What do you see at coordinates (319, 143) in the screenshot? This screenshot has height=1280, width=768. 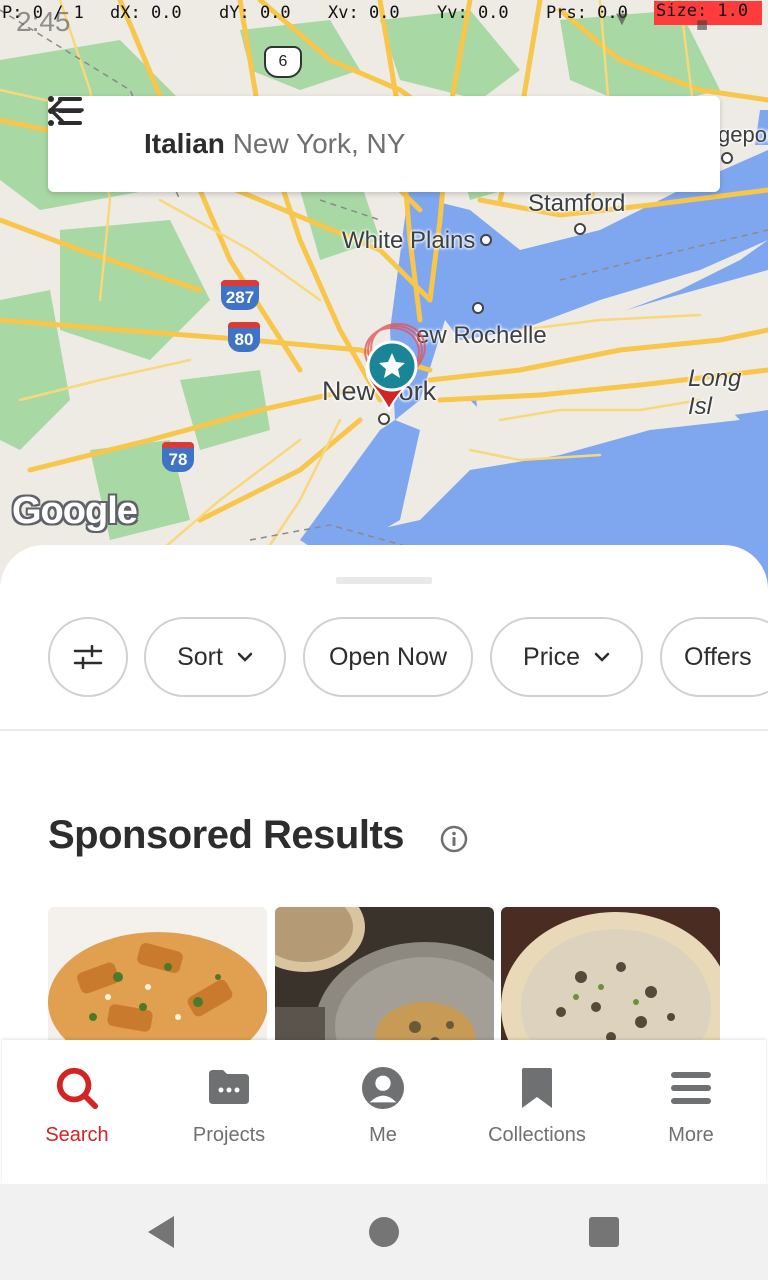 I see `search-location: New York, NY` at bounding box center [319, 143].